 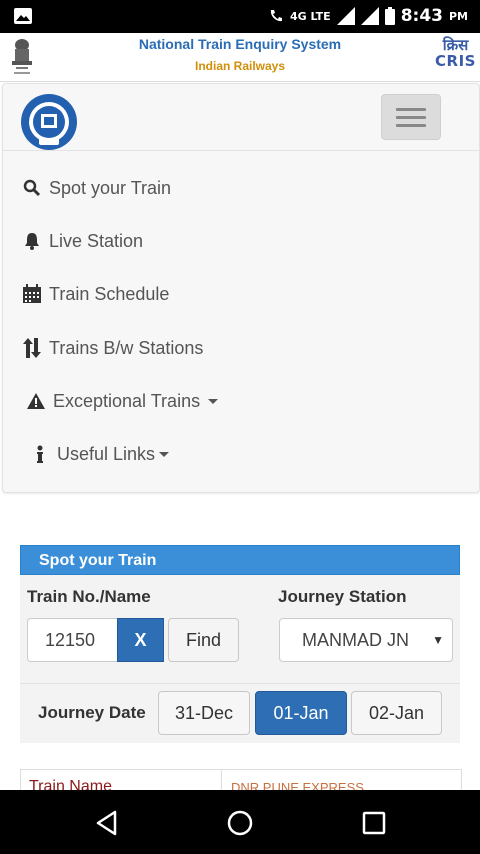 What do you see at coordinates (240, 683) in the screenshot?
I see `divider` at bounding box center [240, 683].